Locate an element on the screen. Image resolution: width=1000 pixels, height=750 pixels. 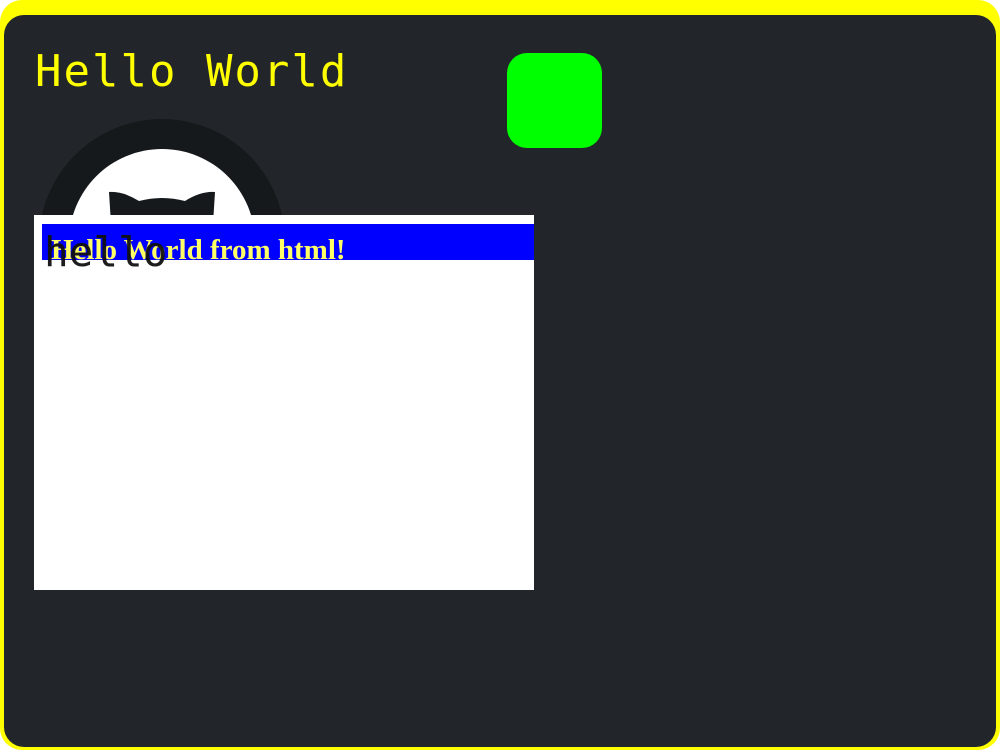
green-square is located at coordinates (554, 100).